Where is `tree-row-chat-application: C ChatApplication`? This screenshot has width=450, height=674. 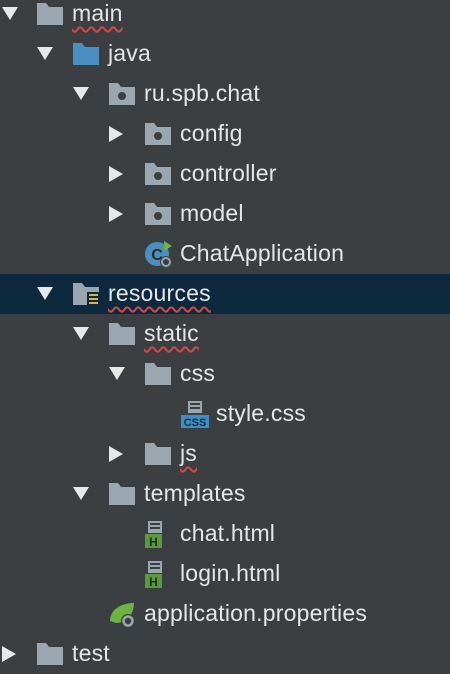
tree-row-chat-application: C ChatApplication is located at coordinates (225, 254).